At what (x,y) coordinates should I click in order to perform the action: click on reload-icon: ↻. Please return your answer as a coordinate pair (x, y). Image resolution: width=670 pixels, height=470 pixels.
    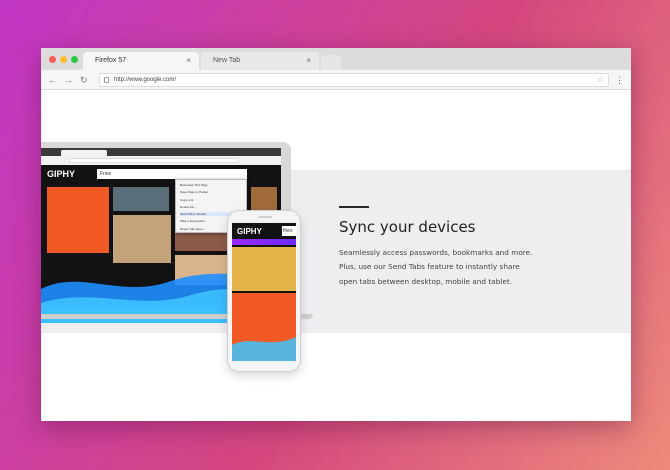
    Looking at the image, I should click on (84, 80).